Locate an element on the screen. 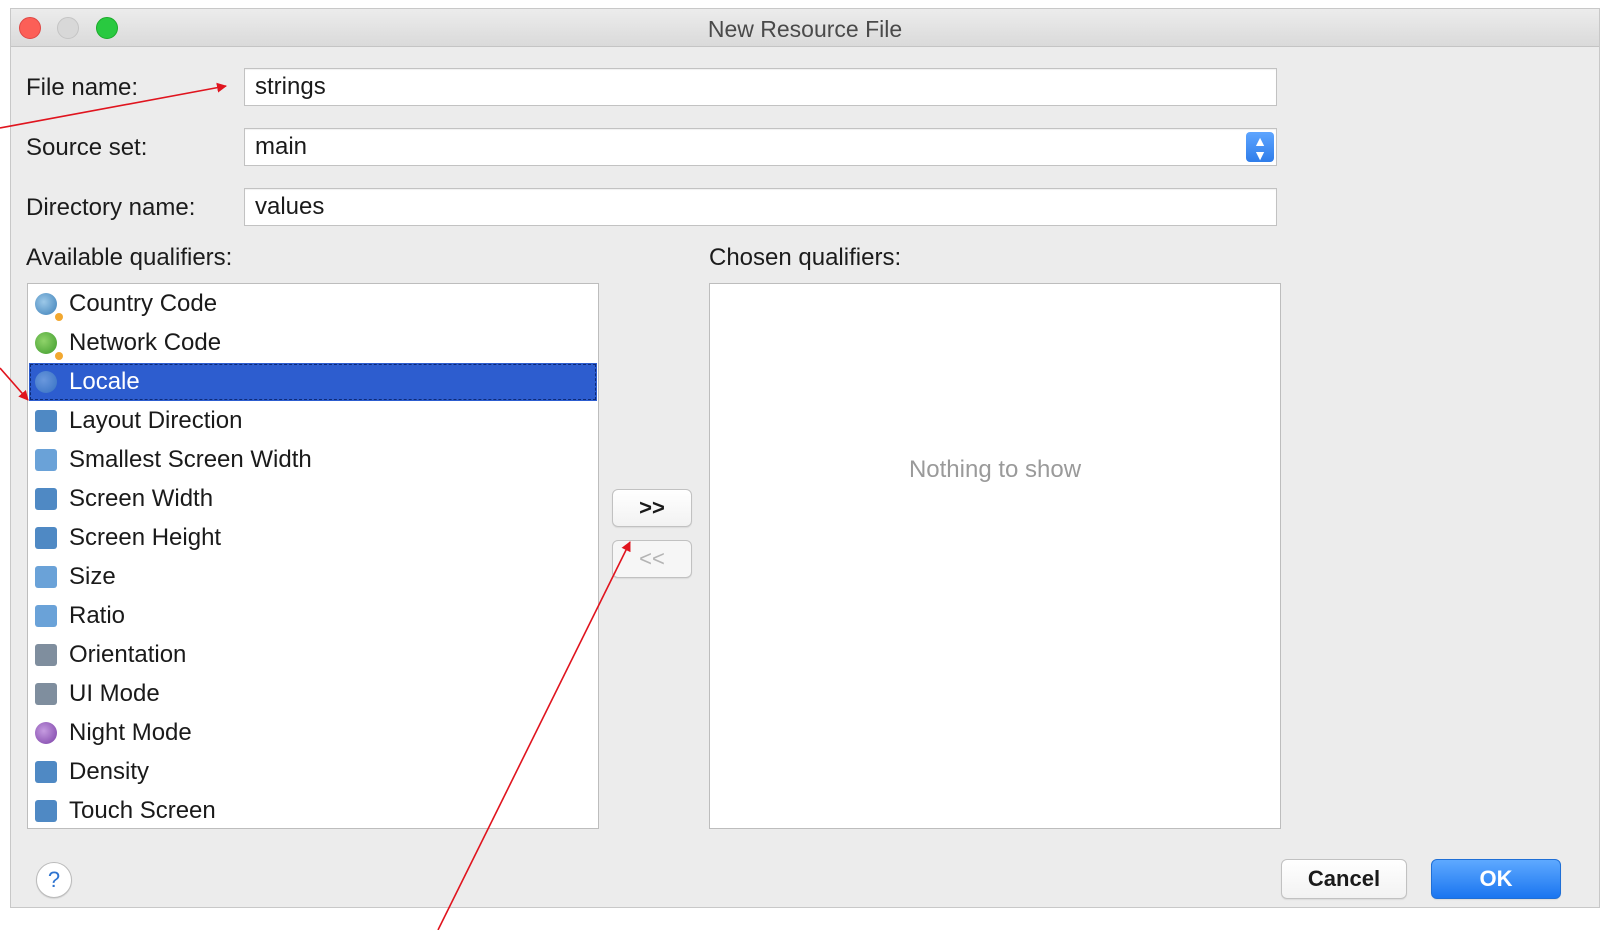 The height and width of the screenshot is (930, 1615). screen-height-icon is located at coordinates (46, 538).